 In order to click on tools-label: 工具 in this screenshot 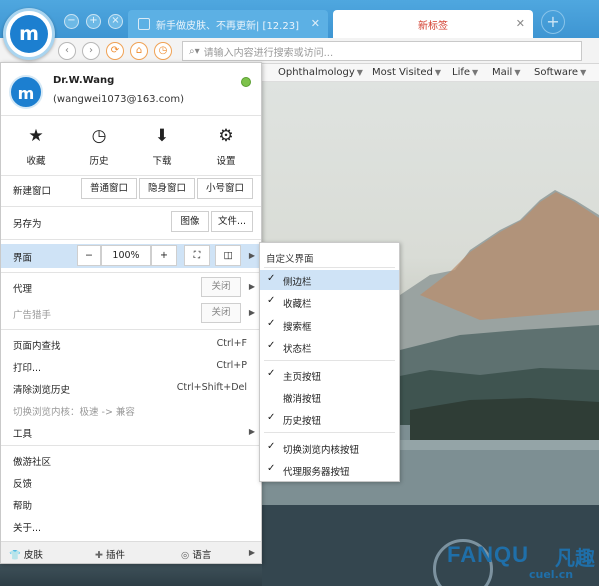, I will do `click(23, 434)`.